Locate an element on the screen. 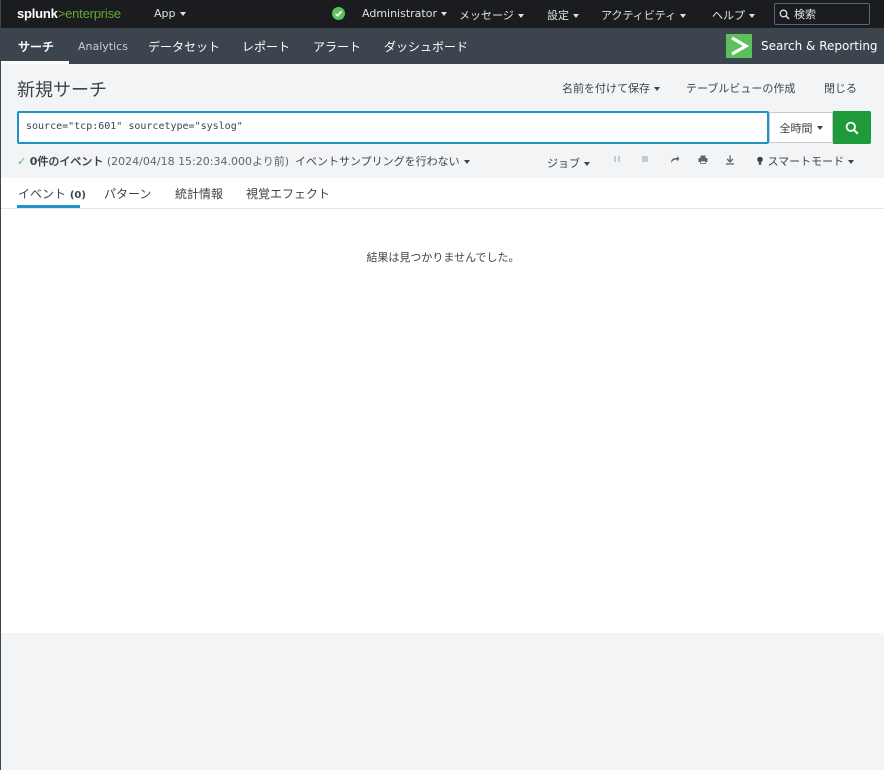  nav-item-search: サーチ is located at coordinates (36, 46).